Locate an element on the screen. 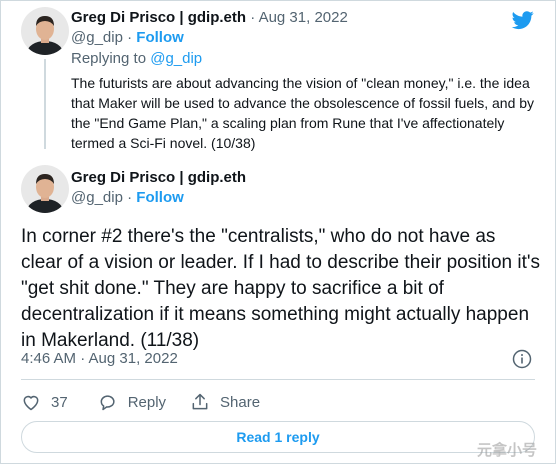 This screenshot has width=556, height=464. divider is located at coordinates (278, 379).